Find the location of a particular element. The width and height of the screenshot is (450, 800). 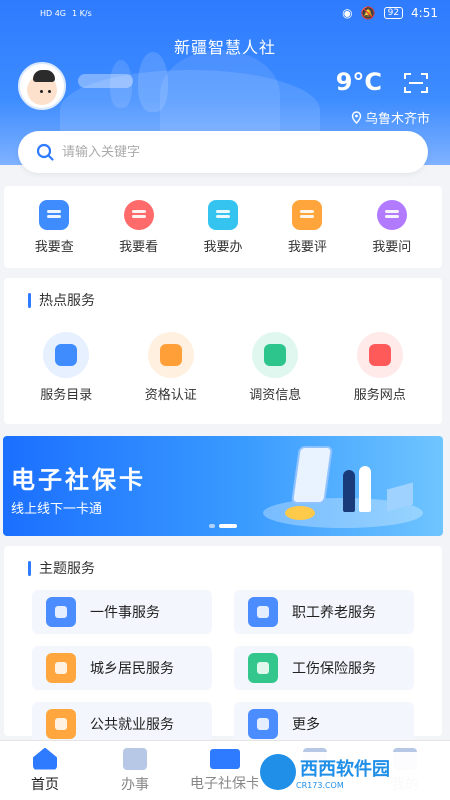

search-icon is located at coordinates (45, 152).